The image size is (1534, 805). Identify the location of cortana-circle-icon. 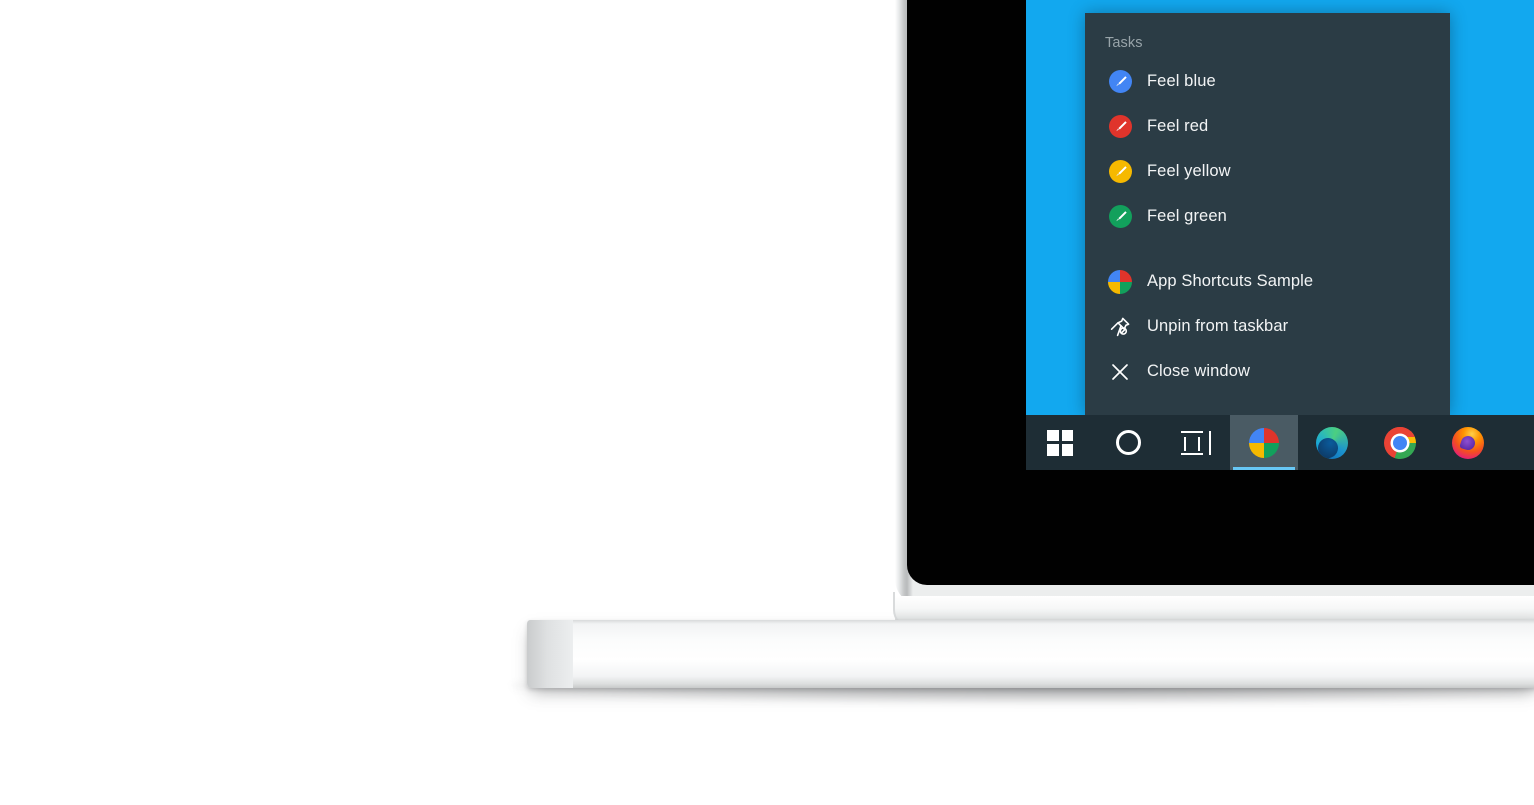
(1128, 442).